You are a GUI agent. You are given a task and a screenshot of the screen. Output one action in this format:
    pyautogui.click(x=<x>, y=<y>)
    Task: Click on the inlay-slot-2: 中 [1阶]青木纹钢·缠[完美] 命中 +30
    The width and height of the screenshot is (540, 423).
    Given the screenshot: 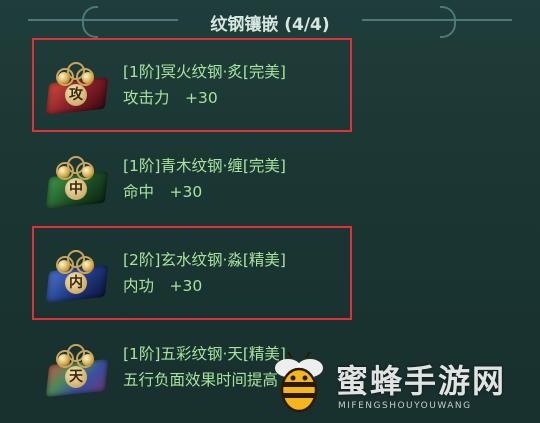 What is the action you would take?
    pyautogui.click(x=192, y=182)
    